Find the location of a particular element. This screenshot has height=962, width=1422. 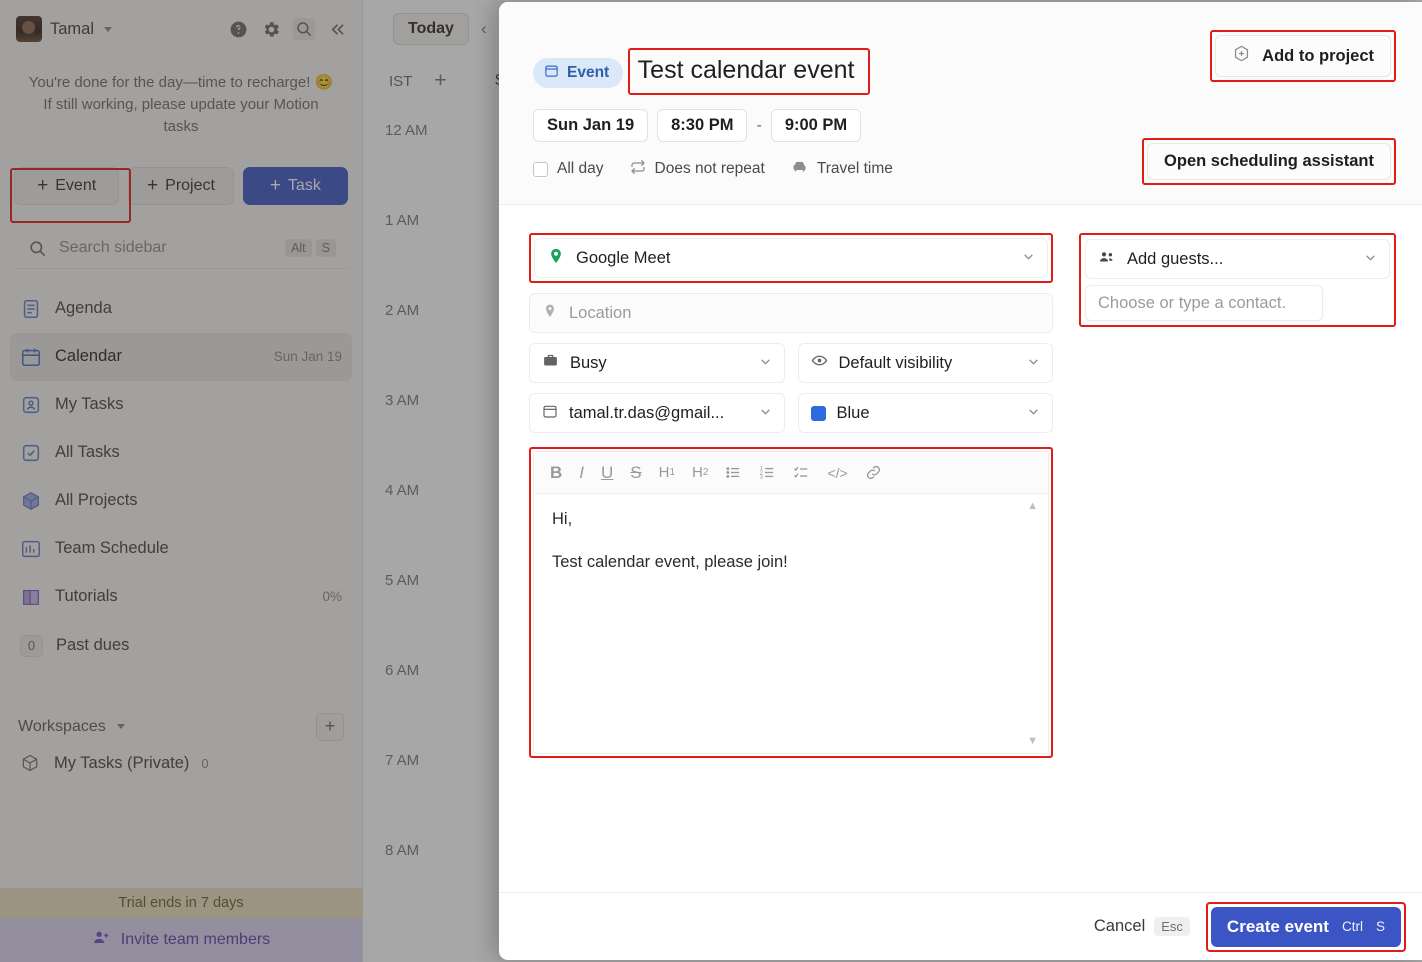

briefcase-icon is located at coordinates (550, 363).